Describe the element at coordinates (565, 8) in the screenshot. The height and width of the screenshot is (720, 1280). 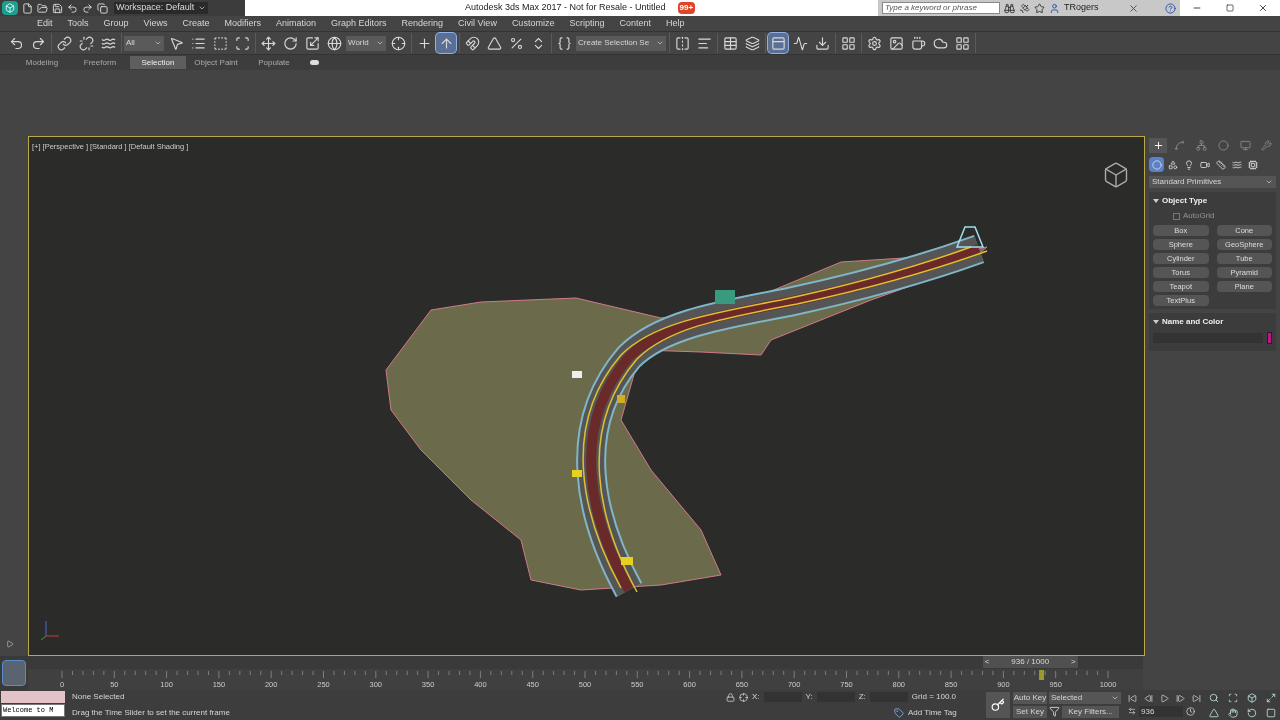
I see `window-title: Autodesk 3ds Max 2017 - Not for Resale - Untitled` at that location.